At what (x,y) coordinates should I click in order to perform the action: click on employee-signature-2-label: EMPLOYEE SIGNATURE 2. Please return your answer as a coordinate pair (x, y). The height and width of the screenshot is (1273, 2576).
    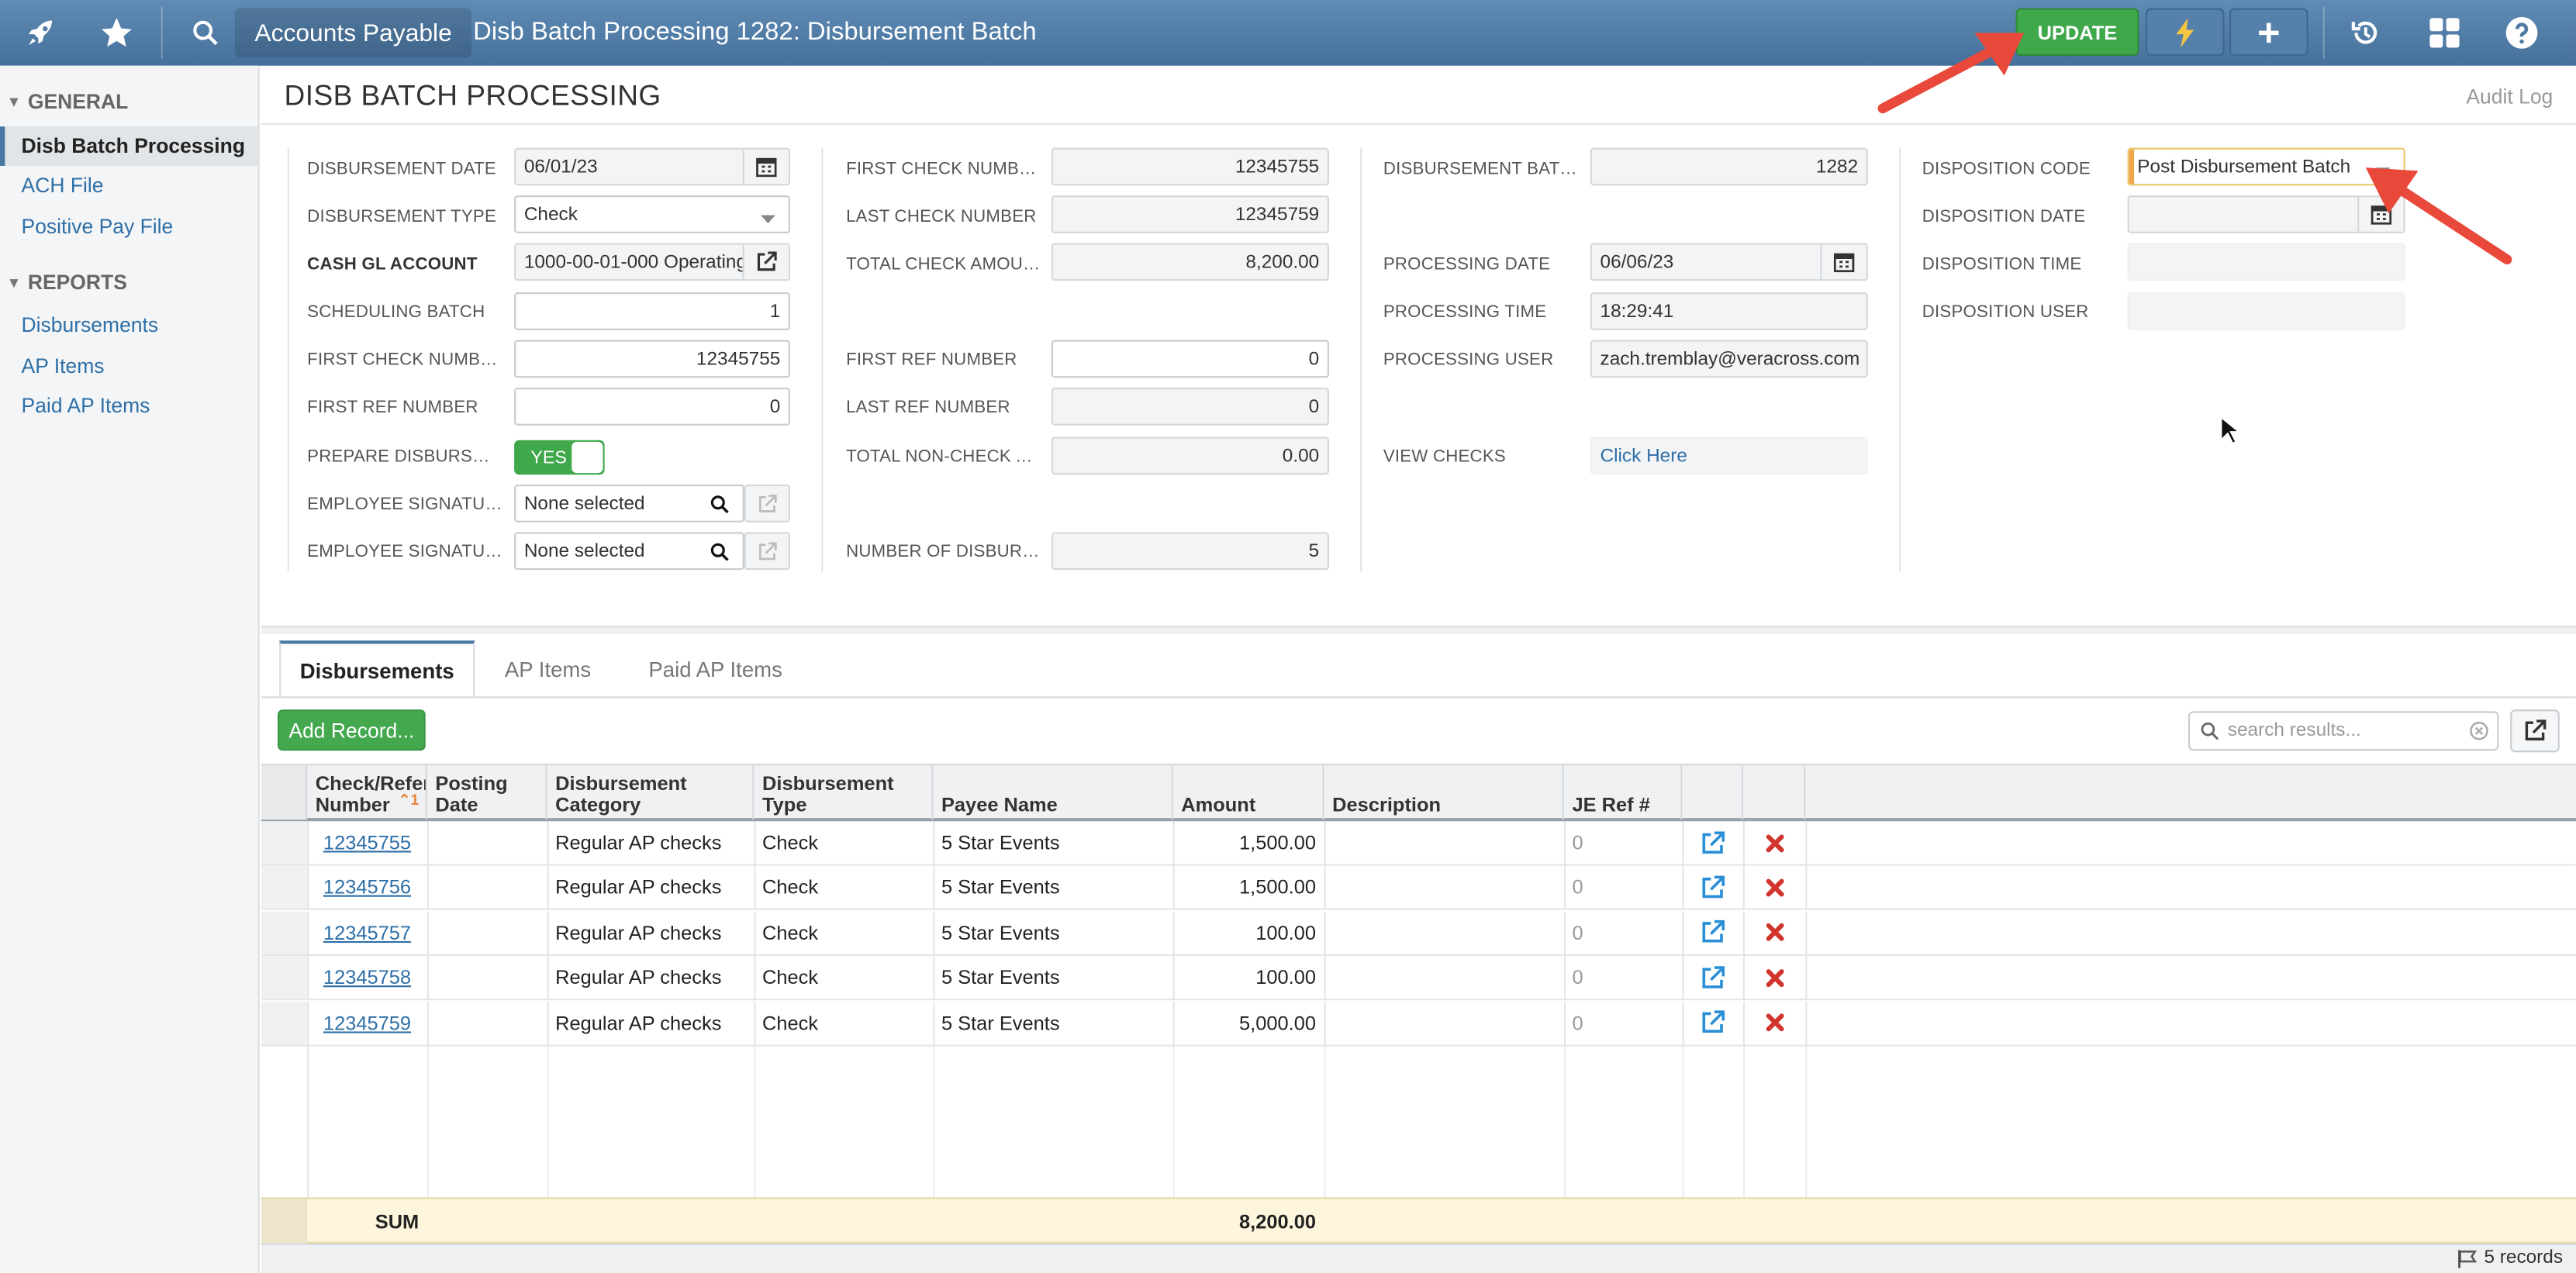
    Looking at the image, I should click on (408, 552).